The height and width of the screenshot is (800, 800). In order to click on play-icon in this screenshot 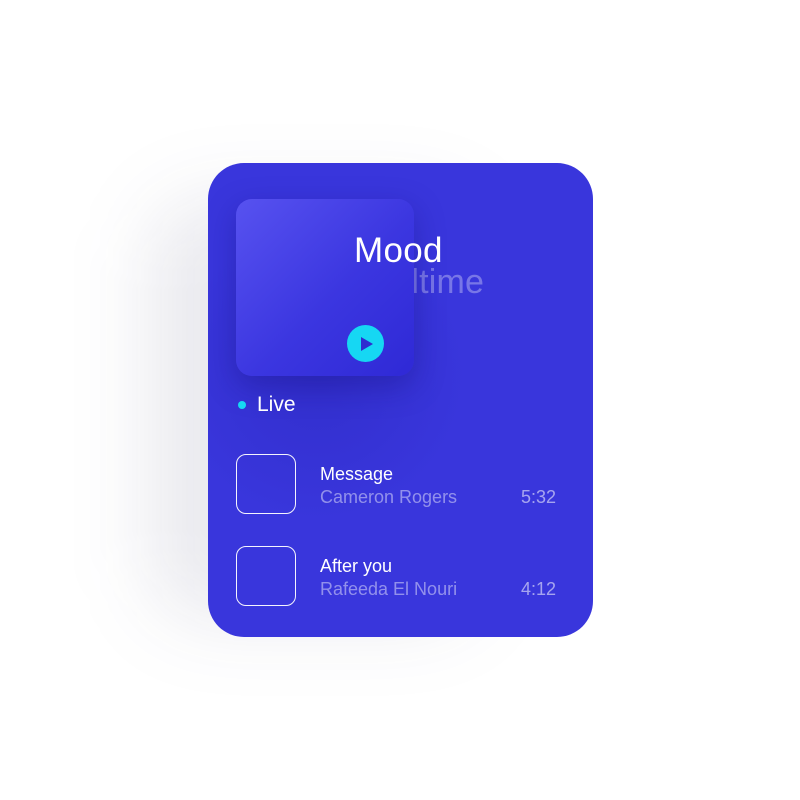, I will do `click(367, 343)`.